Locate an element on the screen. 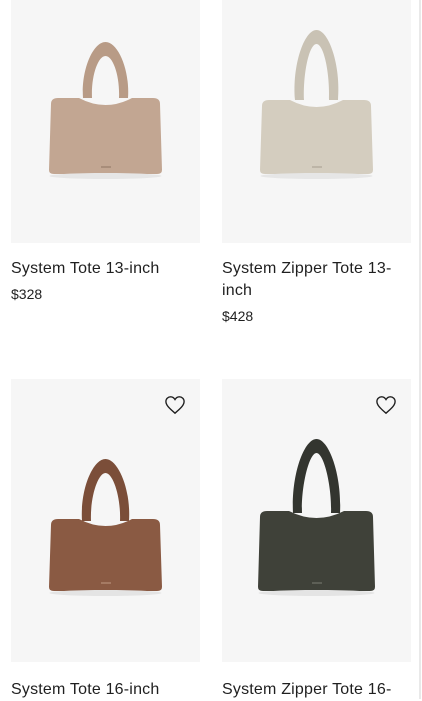 The image size is (422, 701). scrollbar is located at coordinates (420, 349).